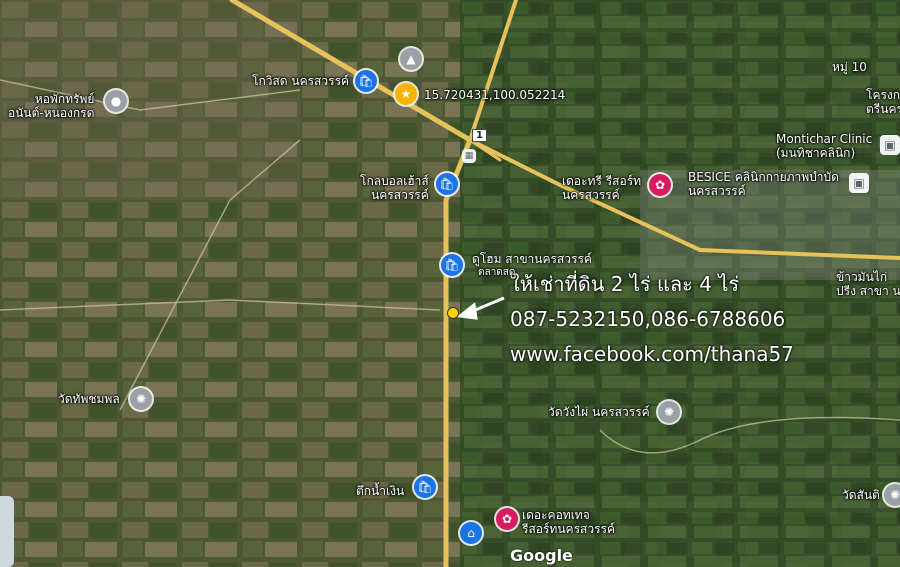  Describe the element at coordinates (648, 319) in the screenshot. I see `overlay-phones: 087-5232150,086-6788606` at that location.